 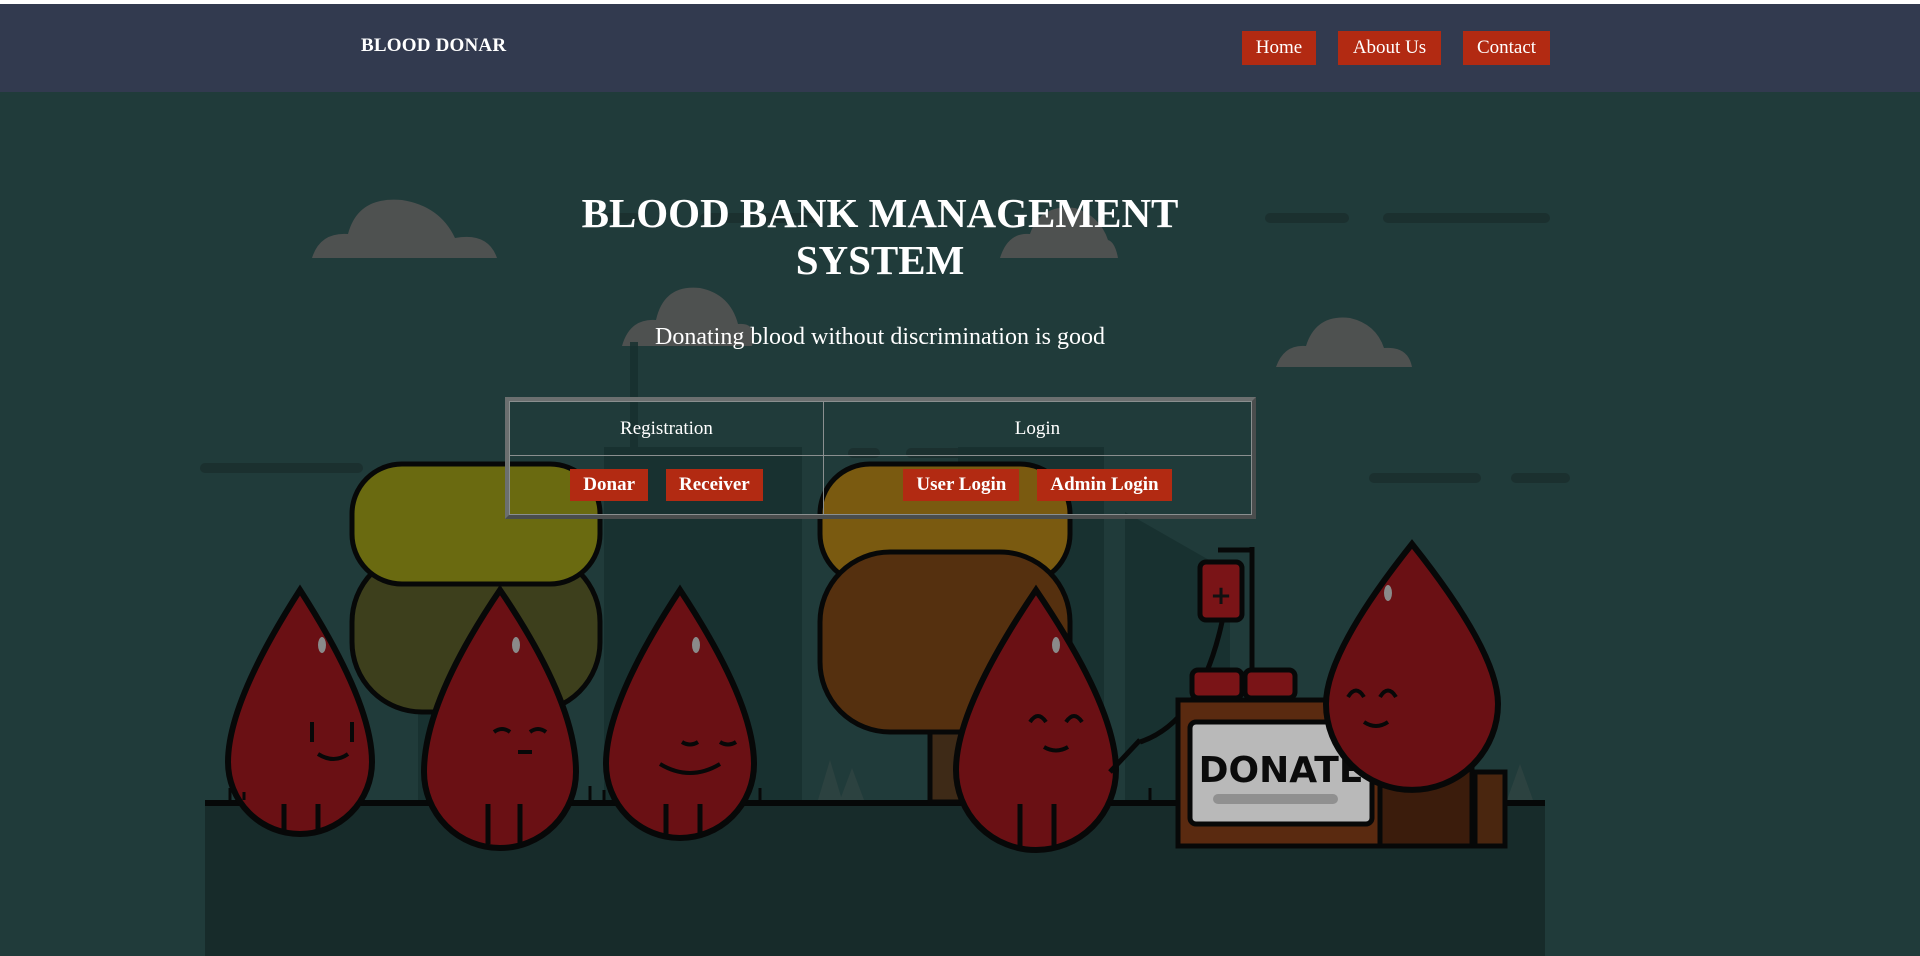 I want to click on receiver-register-button: Receiver, so click(x=714, y=485).